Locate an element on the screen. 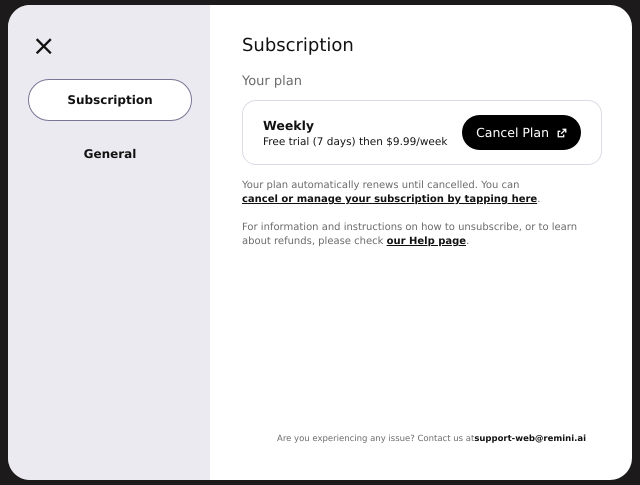 Image resolution: width=640 pixels, height=485 pixels. plan-name: Weekly is located at coordinates (289, 125).